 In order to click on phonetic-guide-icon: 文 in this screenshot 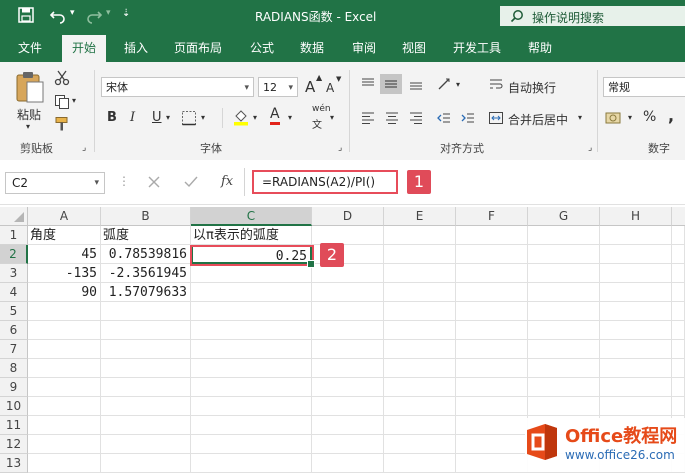, I will do `click(317, 123)`.